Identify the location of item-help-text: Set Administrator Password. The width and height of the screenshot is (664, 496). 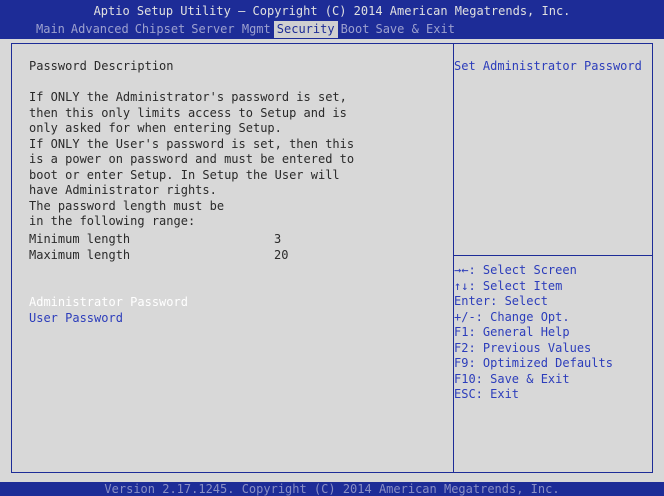
(548, 66).